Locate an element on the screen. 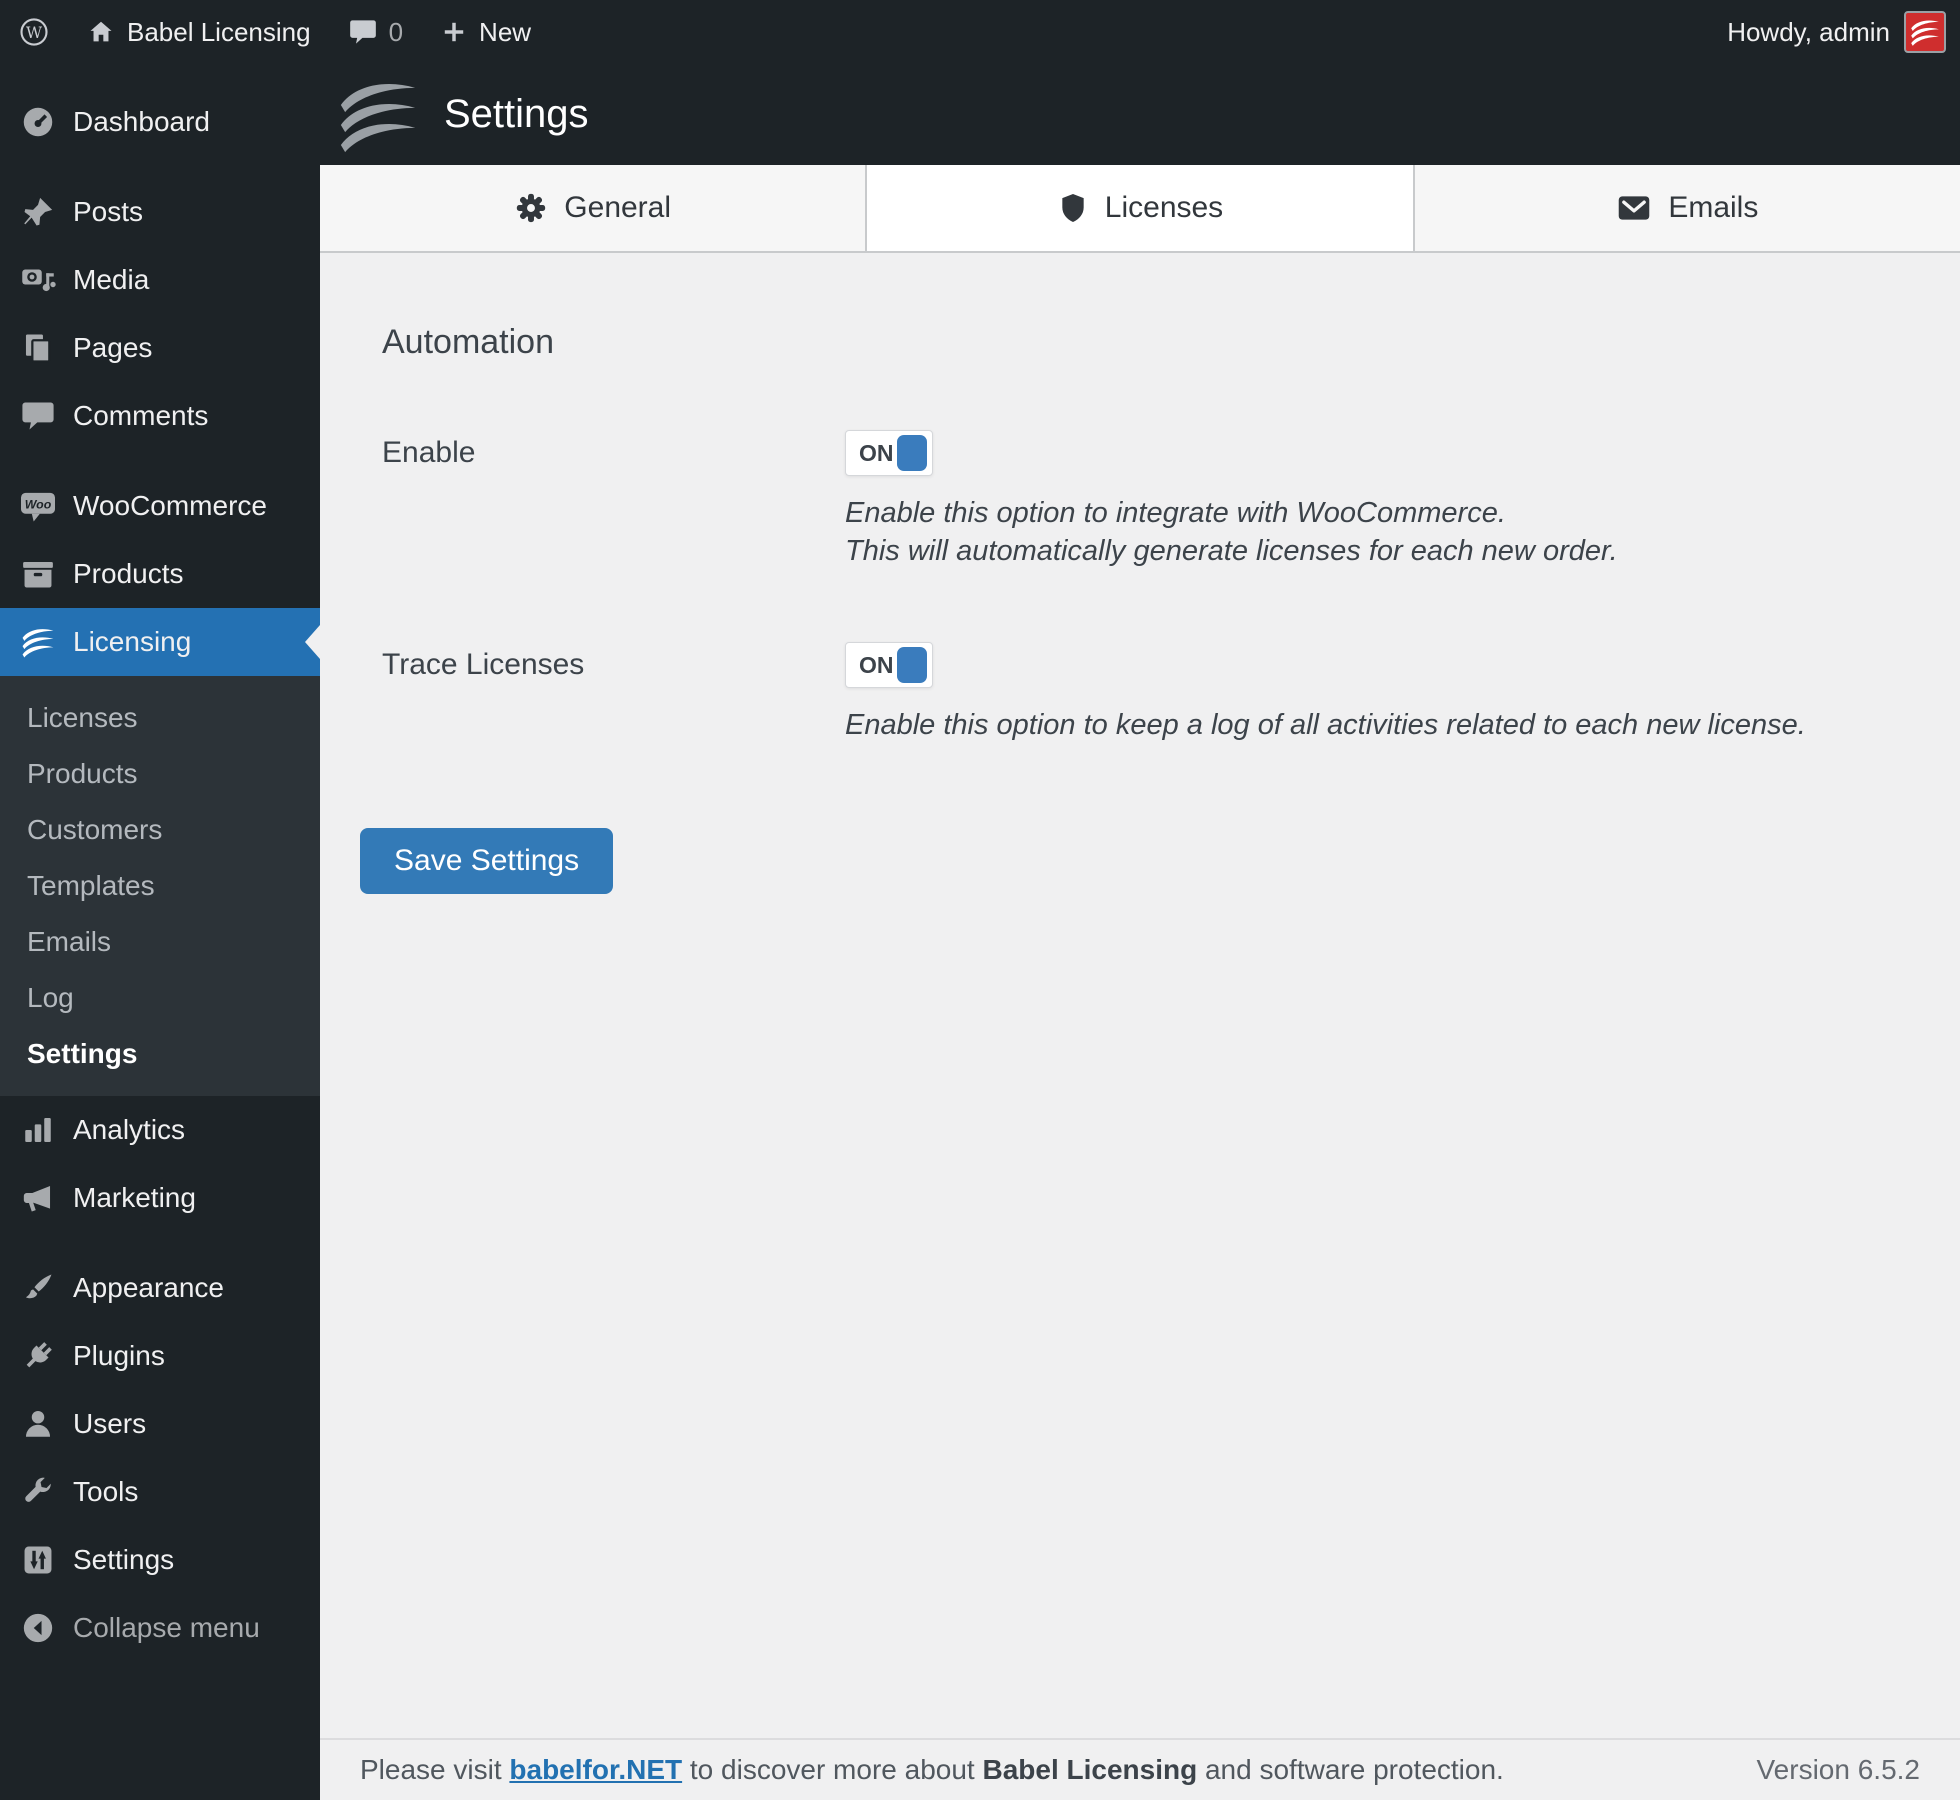 This screenshot has width=1960, height=1800. site-link: Babel Licensing is located at coordinates (199, 32).